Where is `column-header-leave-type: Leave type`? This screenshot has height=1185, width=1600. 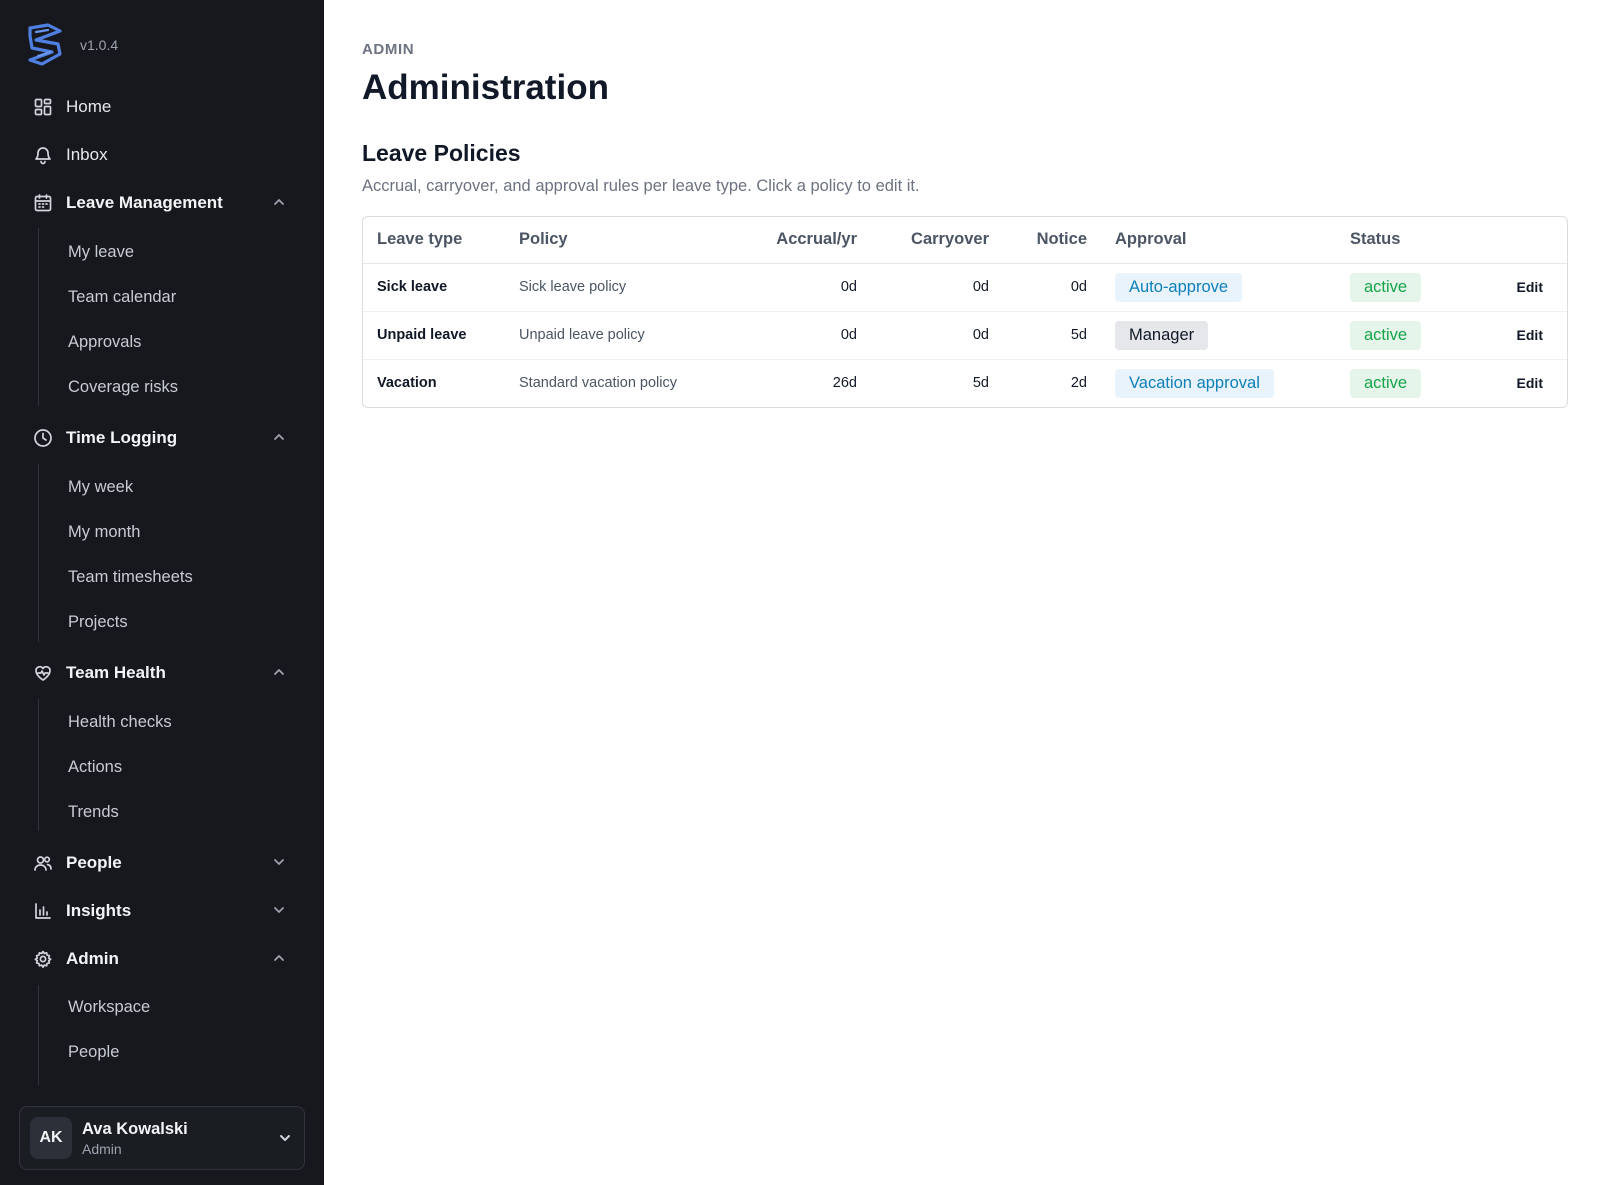
column-header-leave-type: Leave type is located at coordinates (434, 240).